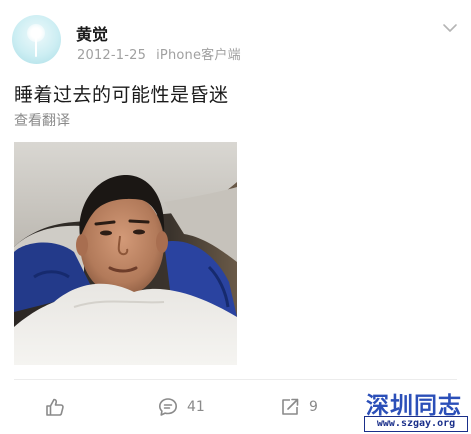  Describe the element at coordinates (121, 95) in the screenshot. I see `post-text: 睡着过去的可能性是昏迷` at that location.